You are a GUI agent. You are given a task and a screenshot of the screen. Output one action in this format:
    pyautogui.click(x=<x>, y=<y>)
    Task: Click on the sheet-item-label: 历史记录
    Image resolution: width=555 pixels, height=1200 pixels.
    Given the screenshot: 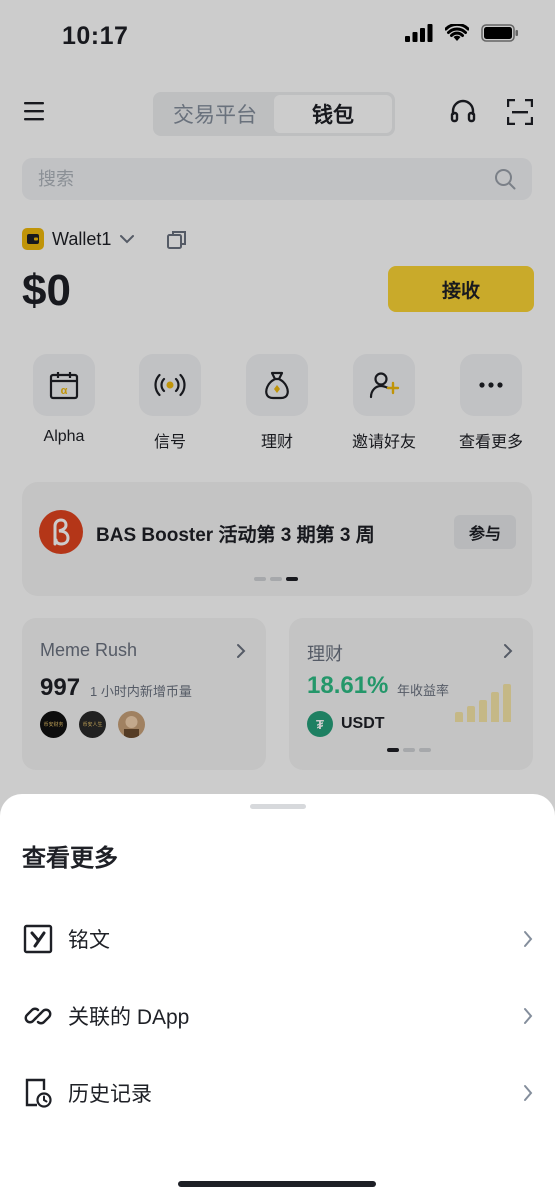 What is the action you would take?
    pyautogui.click(x=110, y=1094)
    